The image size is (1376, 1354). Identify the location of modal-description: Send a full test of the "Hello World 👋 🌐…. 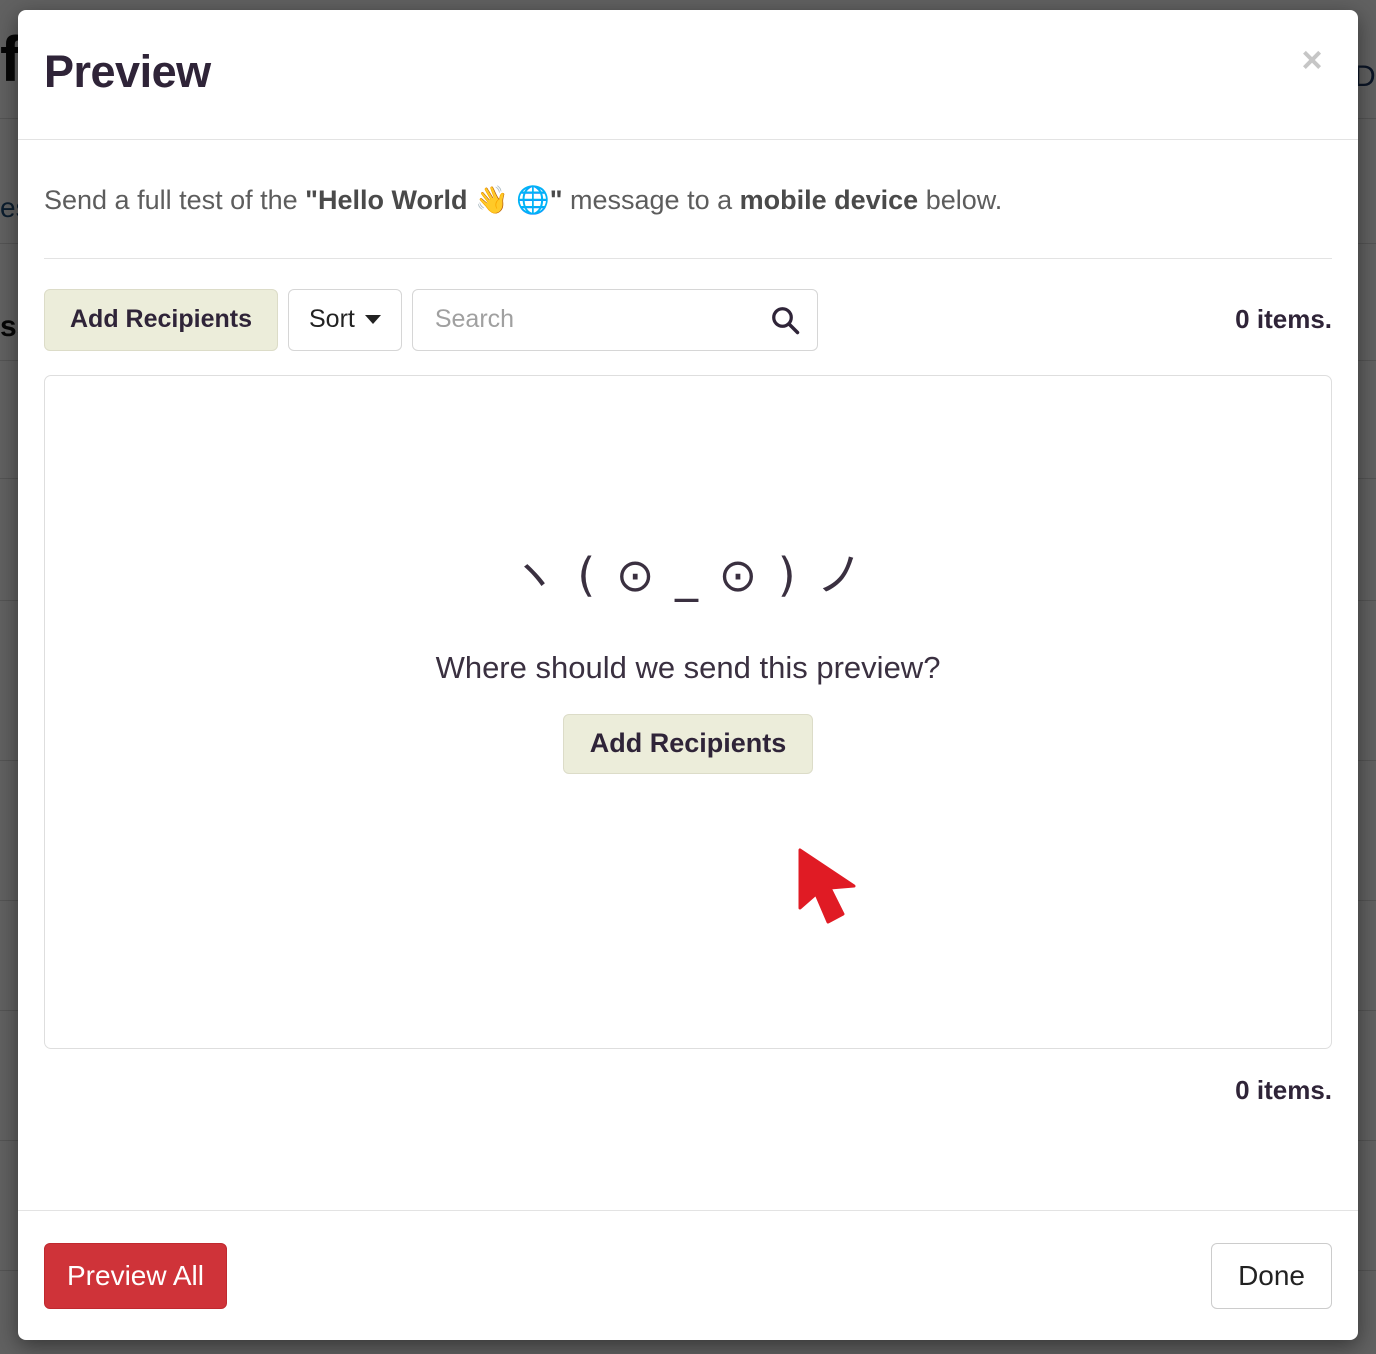
(544, 200).